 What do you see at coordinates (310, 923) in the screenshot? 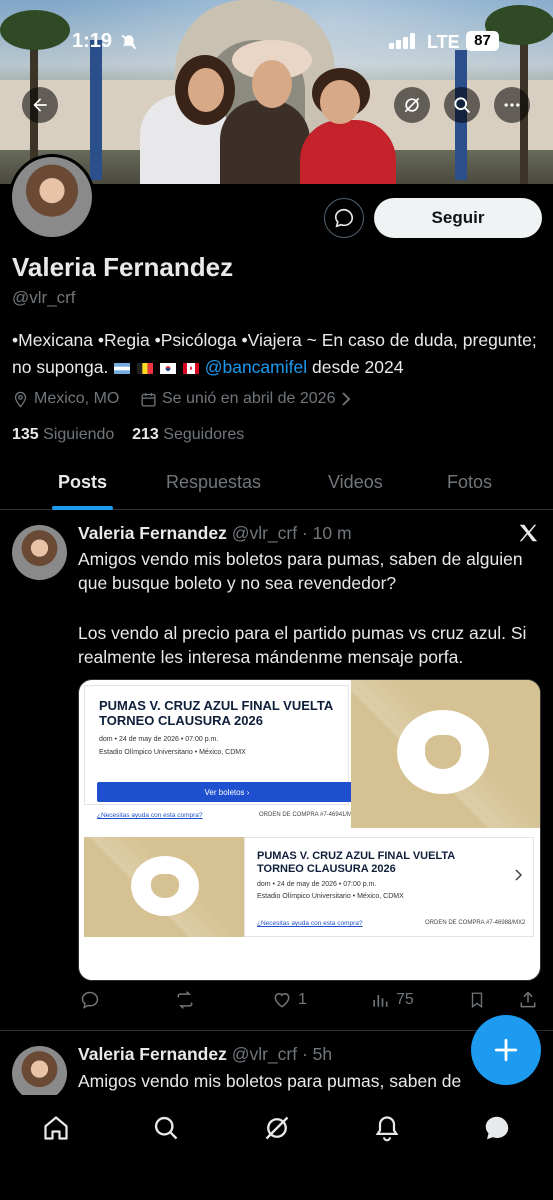
I see `ticket-help-link: ¿Necesitas ayuda con esta compra?` at bounding box center [310, 923].